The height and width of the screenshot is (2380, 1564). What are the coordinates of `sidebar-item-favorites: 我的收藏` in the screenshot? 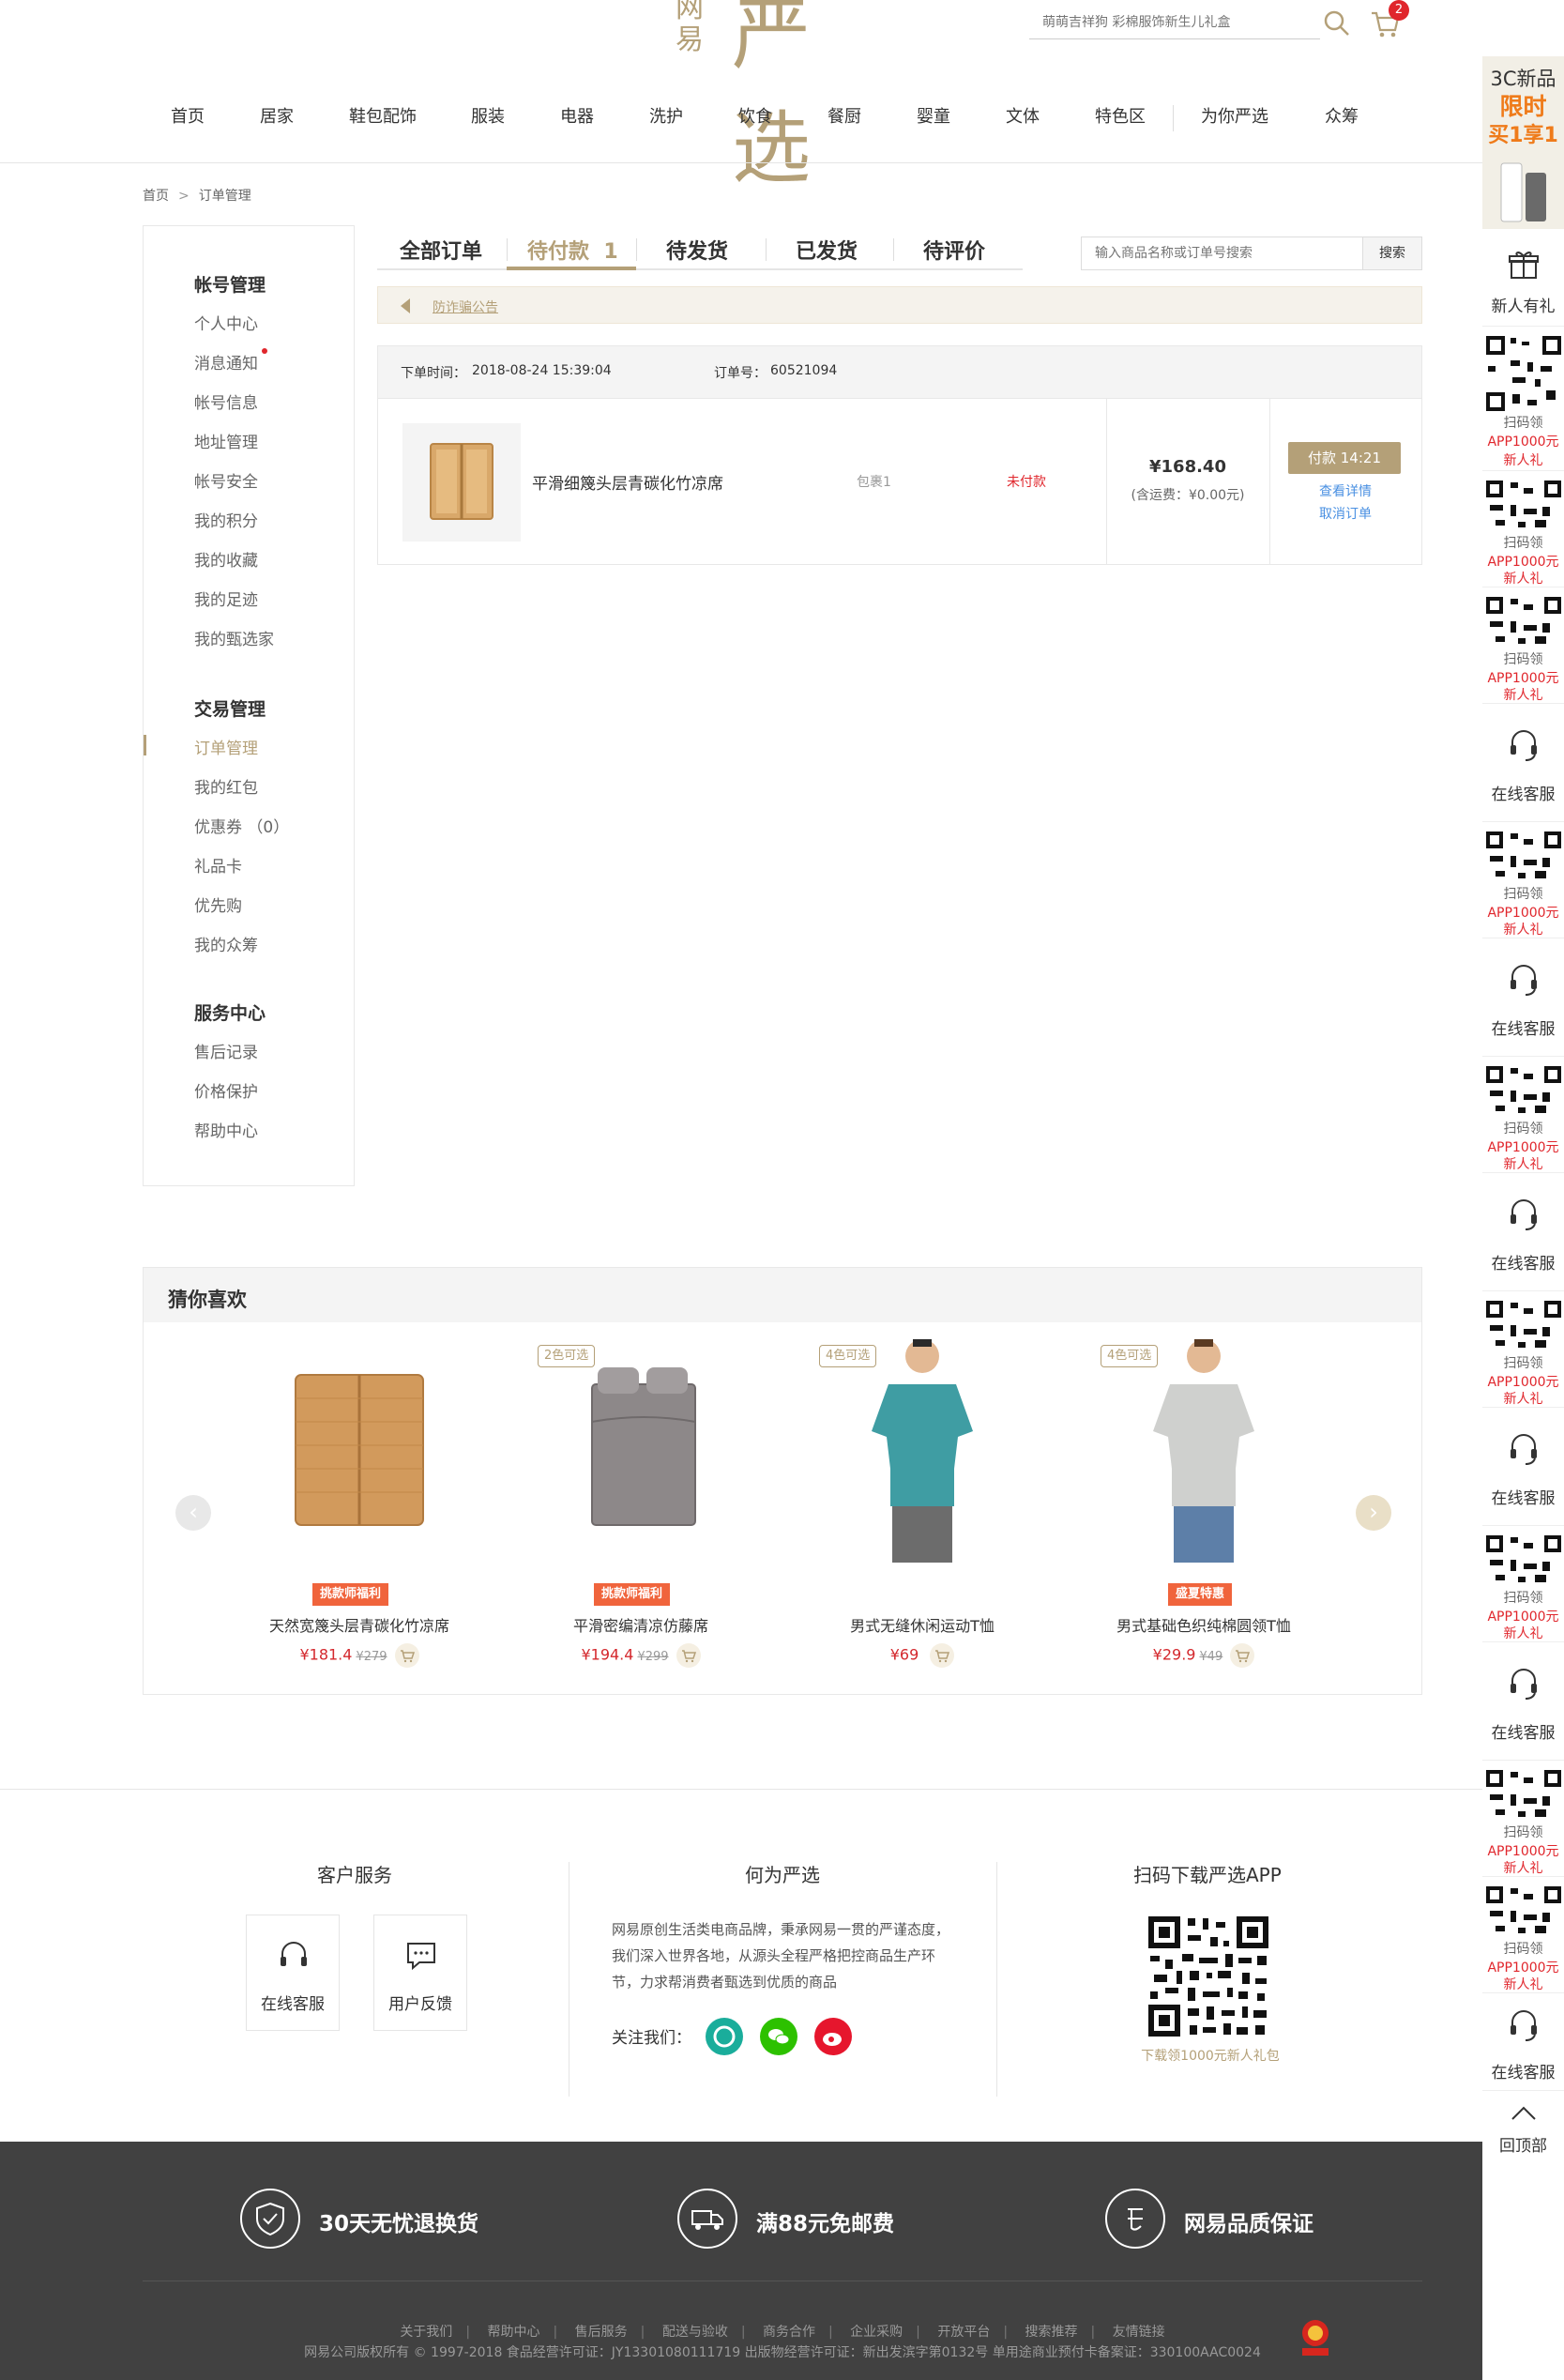 It's located at (226, 559).